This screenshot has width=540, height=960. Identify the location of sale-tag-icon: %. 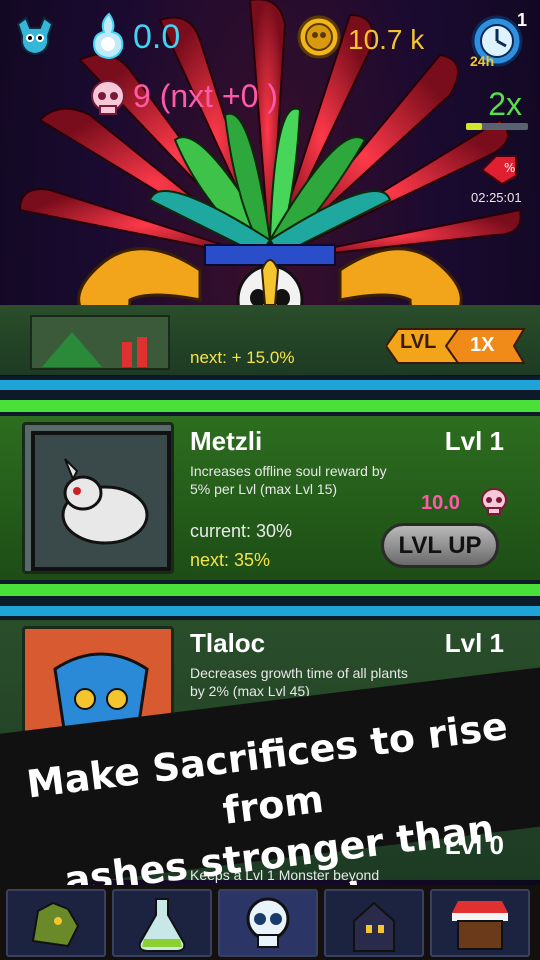
(499, 170).